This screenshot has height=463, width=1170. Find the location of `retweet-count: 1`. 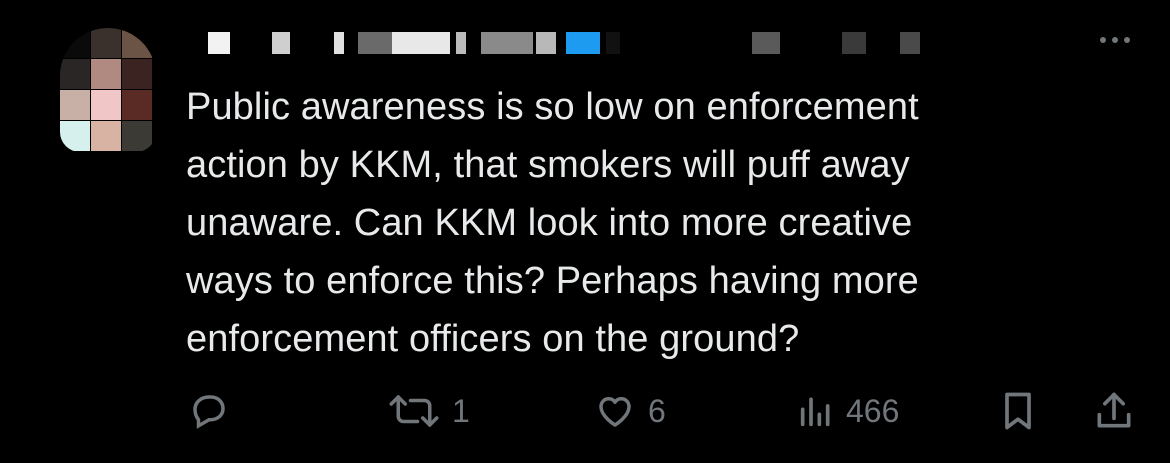

retweet-count: 1 is located at coordinates (461, 410).